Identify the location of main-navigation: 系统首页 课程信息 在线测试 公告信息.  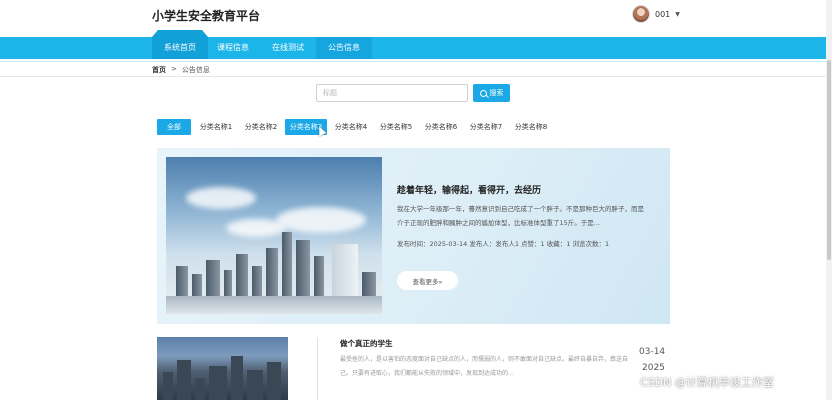
(416, 48).